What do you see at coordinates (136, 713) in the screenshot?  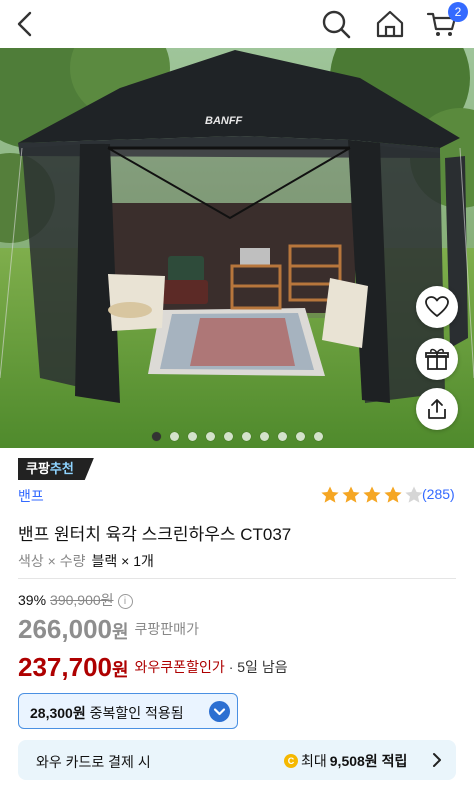 I see `extra-discount-text: 중복할인 적용됨` at bounding box center [136, 713].